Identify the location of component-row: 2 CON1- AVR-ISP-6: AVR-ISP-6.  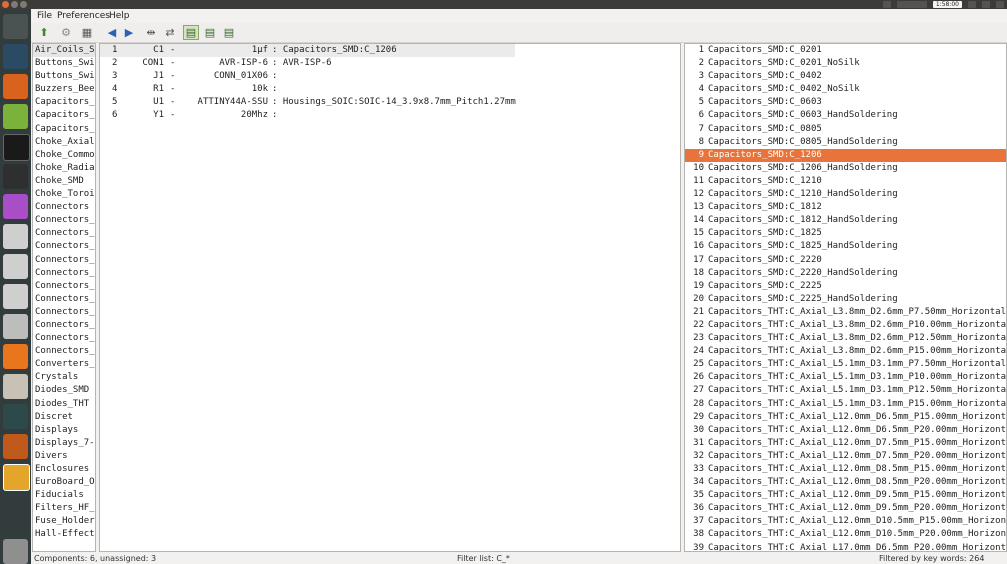
(390, 63).